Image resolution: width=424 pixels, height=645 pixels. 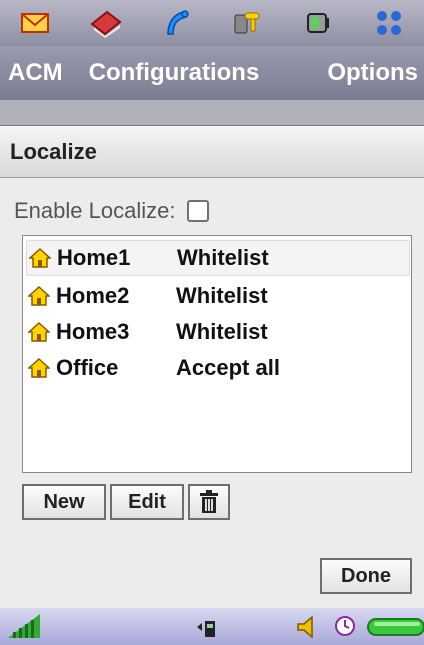 I want to click on done-button: Done, so click(x=366, y=576).